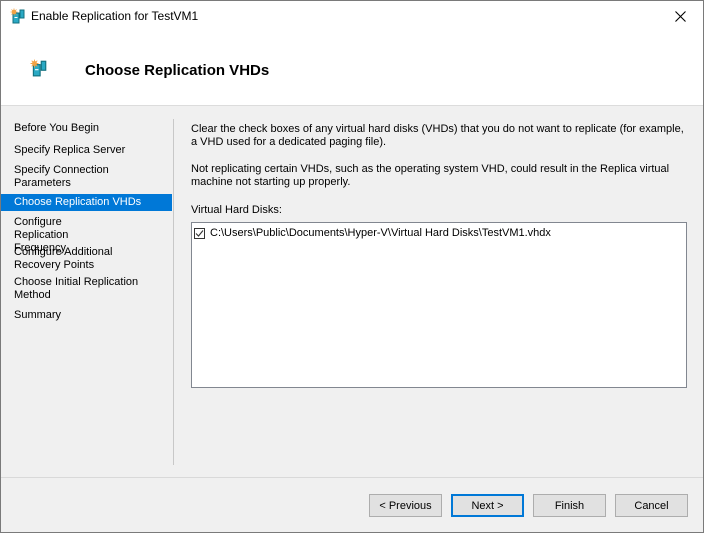 This screenshot has height=533, width=704. What do you see at coordinates (352, 16) in the screenshot?
I see `title-bar: Enable Replication for TestVM1` at bounding box center [352, 16].